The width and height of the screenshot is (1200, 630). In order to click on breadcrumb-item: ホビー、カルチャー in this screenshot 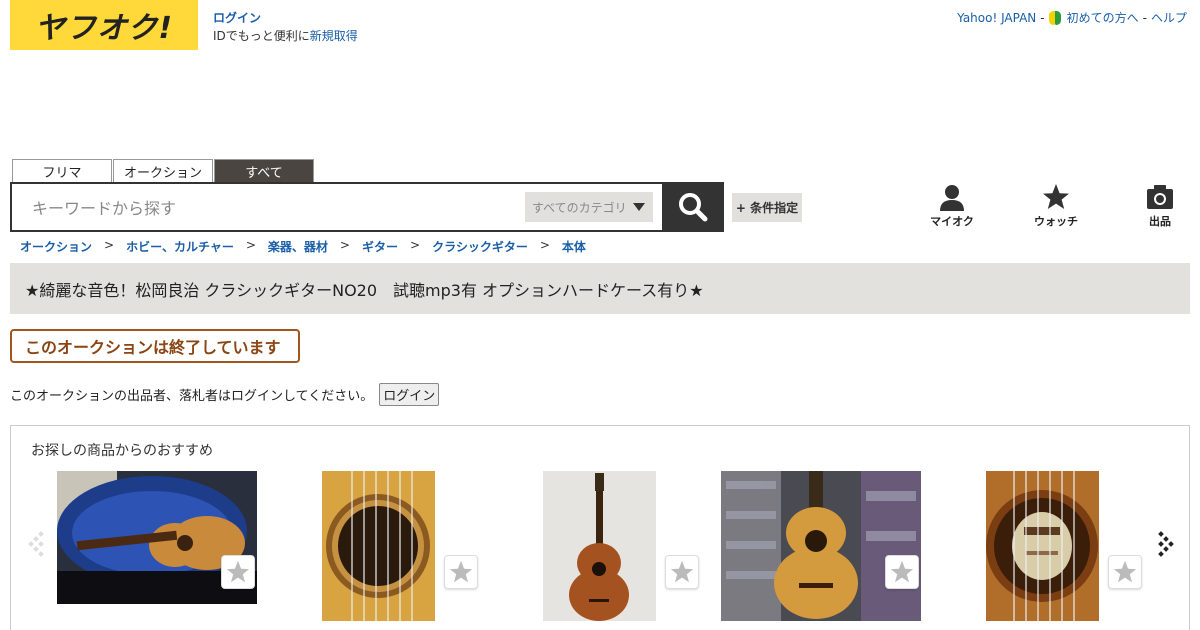, I will do `click(180, 246)`.